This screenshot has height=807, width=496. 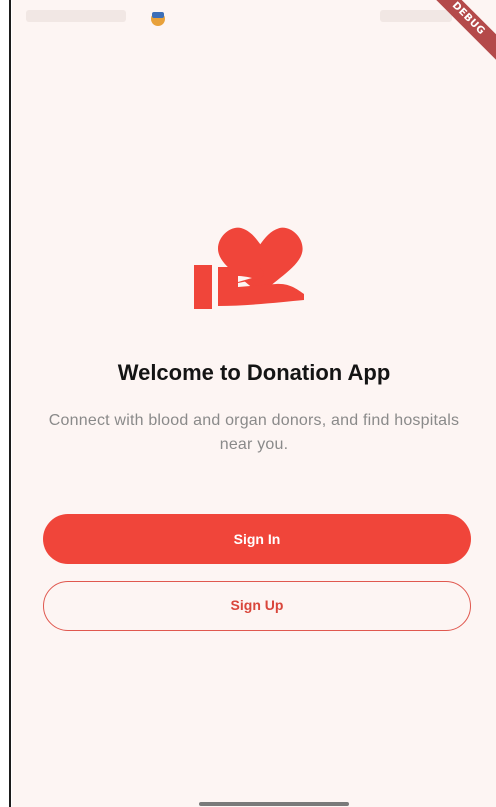 What do you see at coordinates (274, 804) in the screenshot?
I see `home-indicator` at bounding box center [274, 804].